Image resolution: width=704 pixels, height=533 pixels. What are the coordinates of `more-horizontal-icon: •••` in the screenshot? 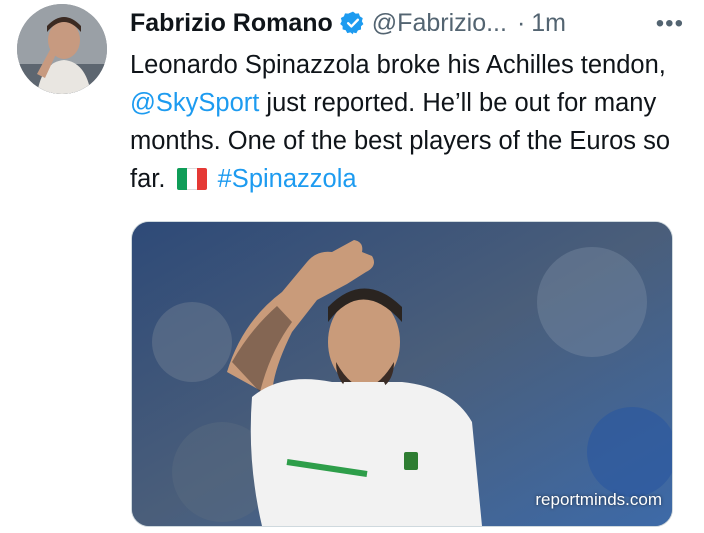 It's located at (670, 24).